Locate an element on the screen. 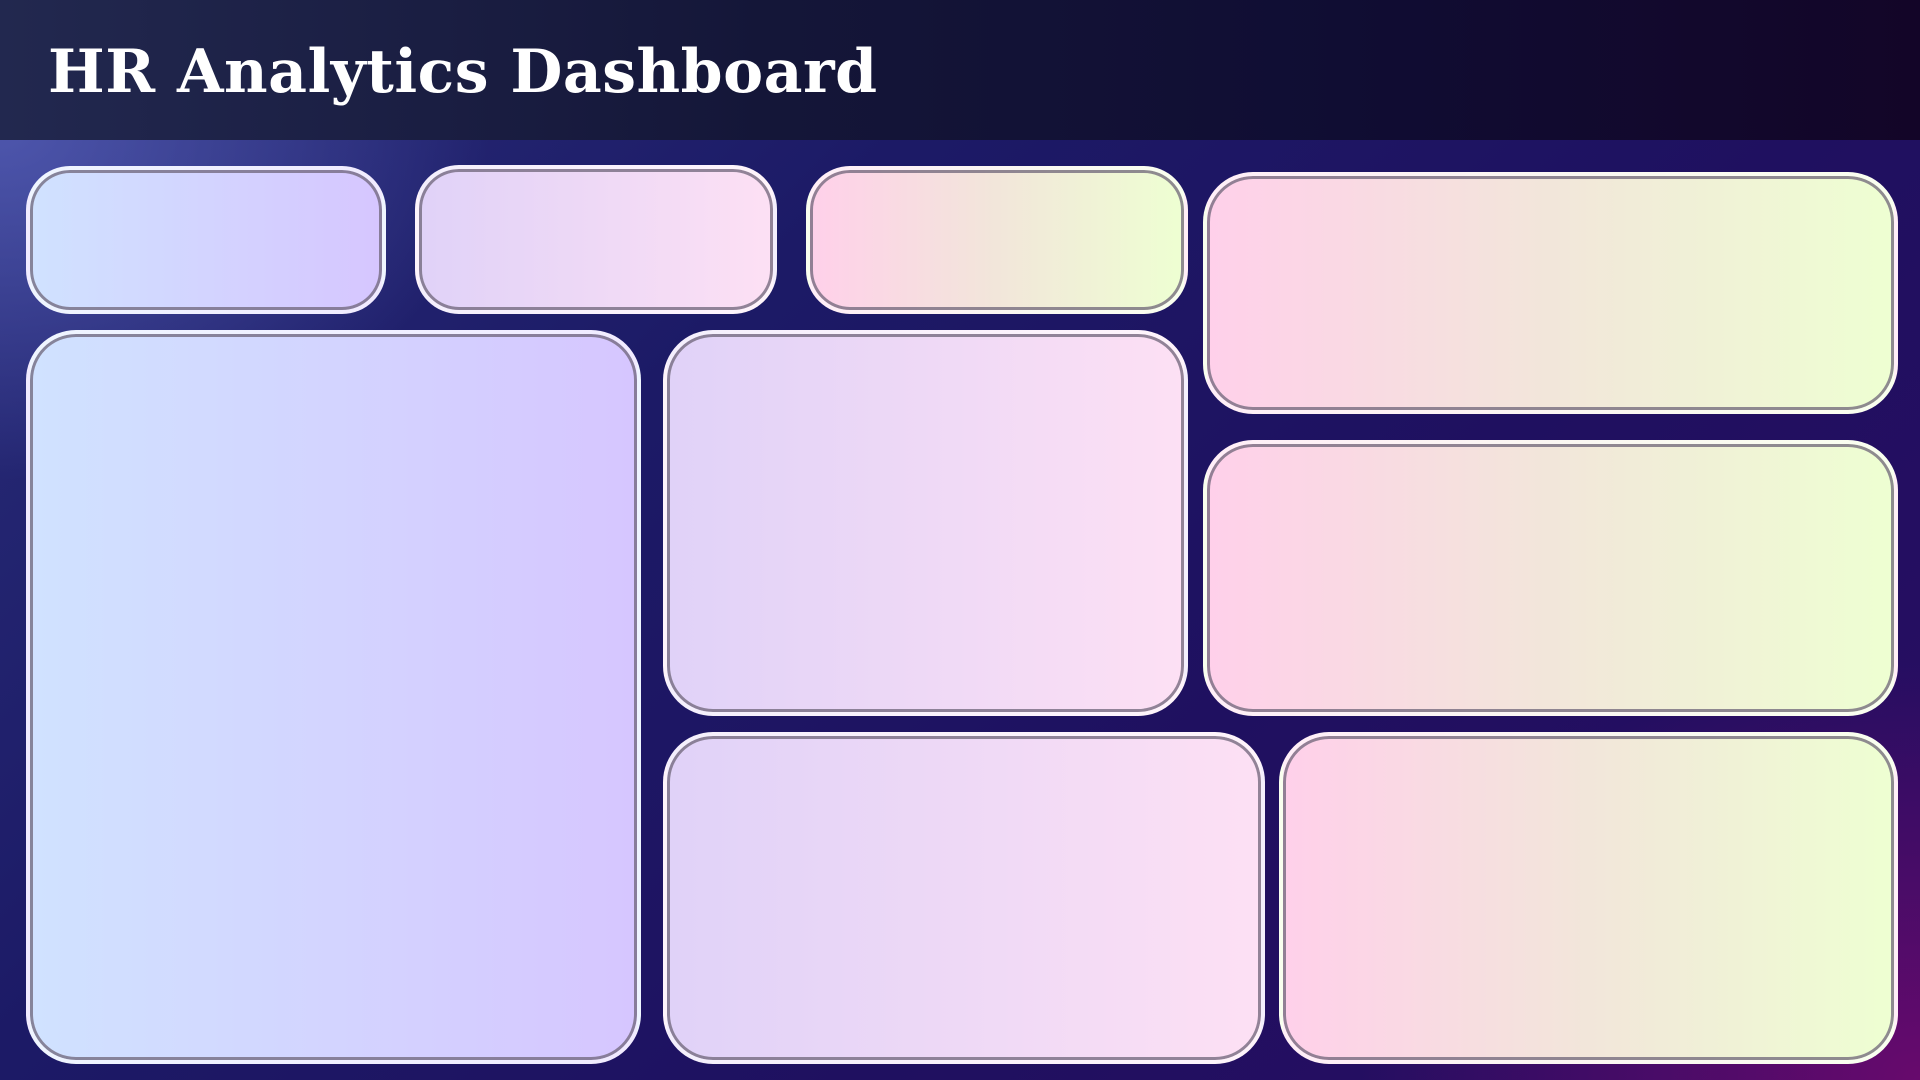 The width and height of the screenshot is (1920, 1080). bottom-center-panel is located at coordinates (964, 898).